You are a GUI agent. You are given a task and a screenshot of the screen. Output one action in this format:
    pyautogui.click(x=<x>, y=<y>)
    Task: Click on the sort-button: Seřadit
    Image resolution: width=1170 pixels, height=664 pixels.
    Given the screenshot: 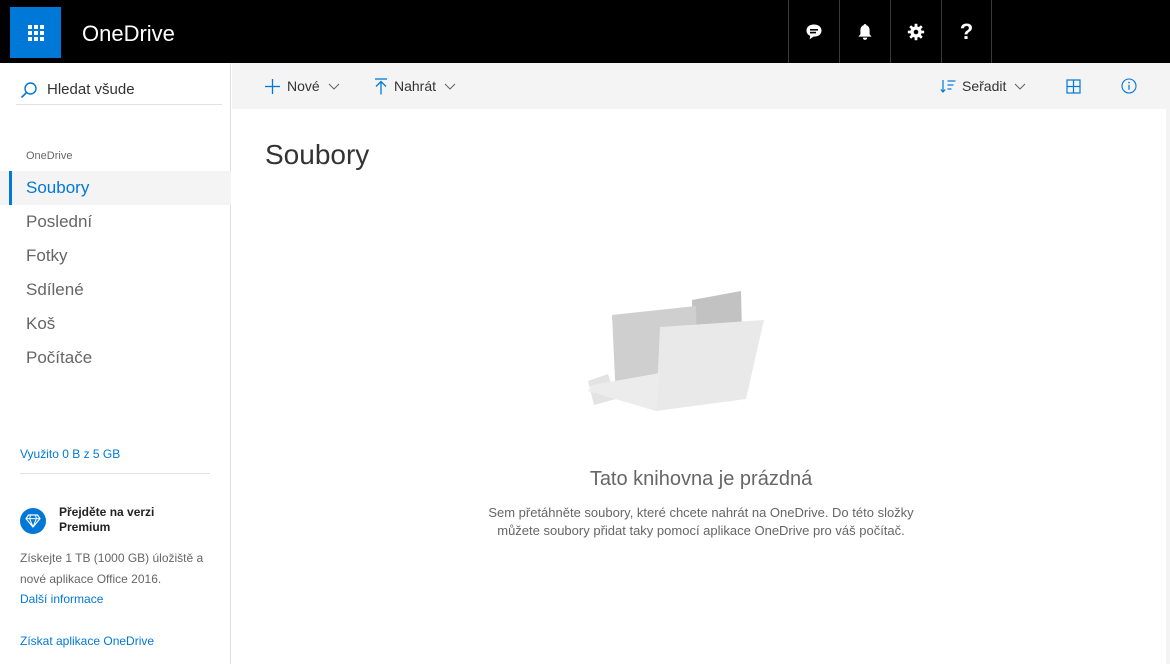 What is the action you would take?
    pyautogui.click(x=983, y=86)
    